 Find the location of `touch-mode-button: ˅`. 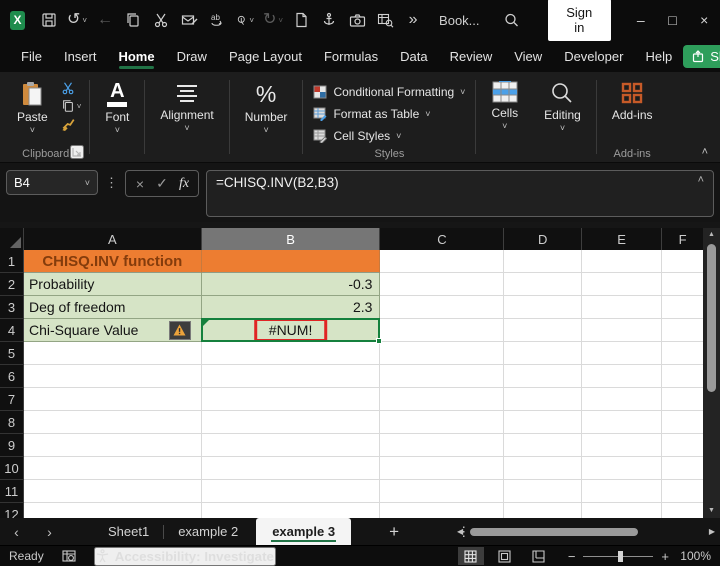

touch-mode-button: ˅ is located at coordinates (245, 20).